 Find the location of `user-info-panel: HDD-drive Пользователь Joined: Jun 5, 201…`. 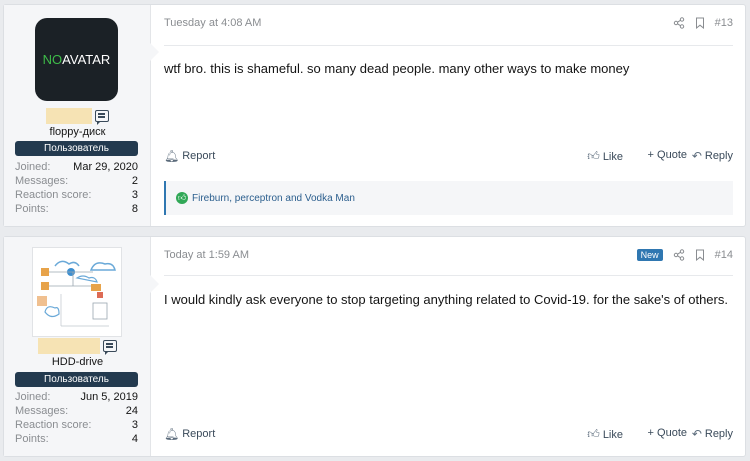

user-info-panel: HDD-drive Пользователь Joined: Jun 5, 201… is located at coordinates (81, 346).